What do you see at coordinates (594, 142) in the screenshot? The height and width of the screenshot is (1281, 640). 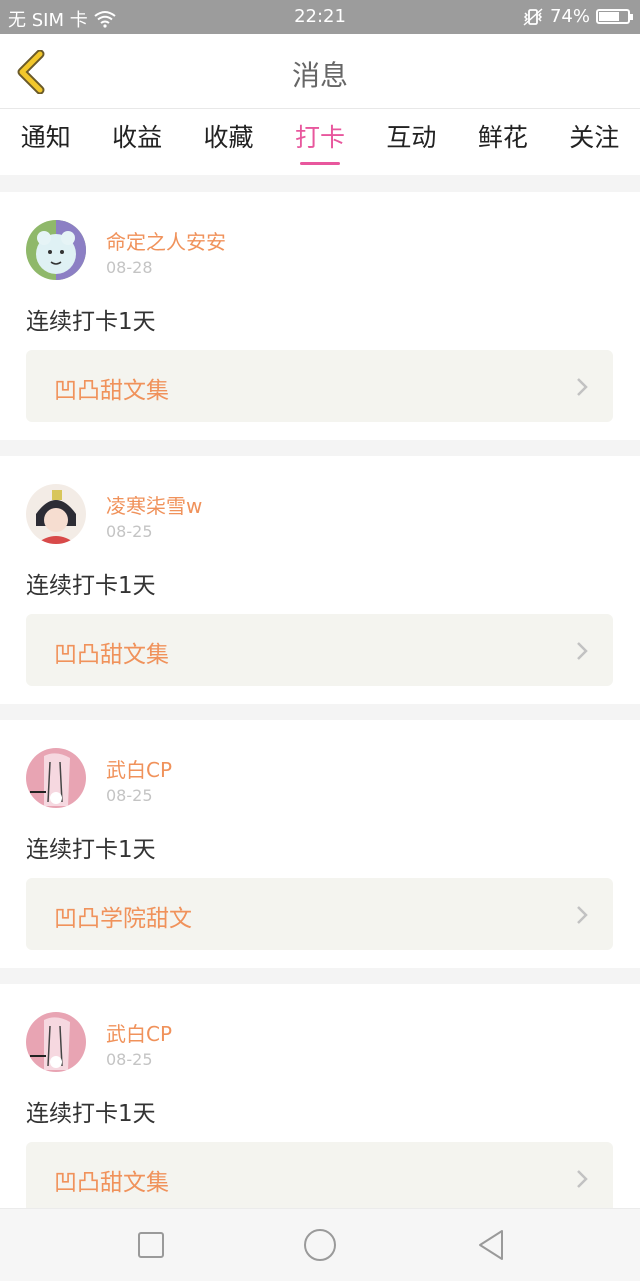 I see `tab-follow: 关注` at bounding box center [594, 142].